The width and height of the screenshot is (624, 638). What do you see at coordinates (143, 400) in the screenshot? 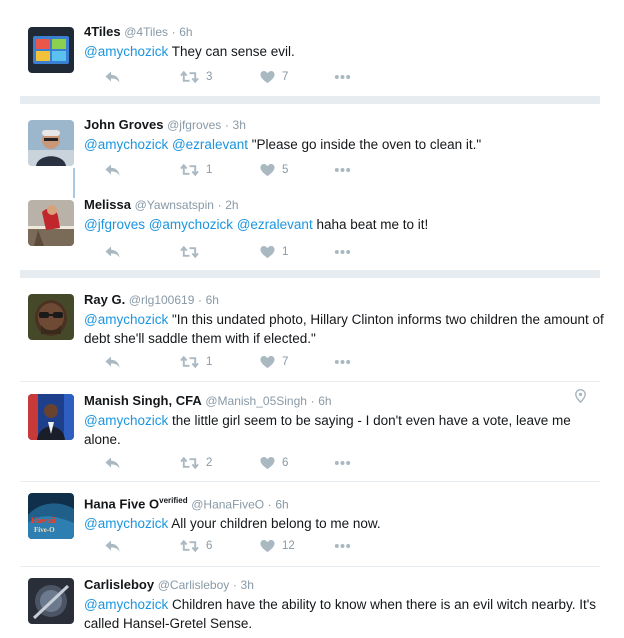
I see `display-name: Manish Singh, CFA` at bounding box center [143, 400].